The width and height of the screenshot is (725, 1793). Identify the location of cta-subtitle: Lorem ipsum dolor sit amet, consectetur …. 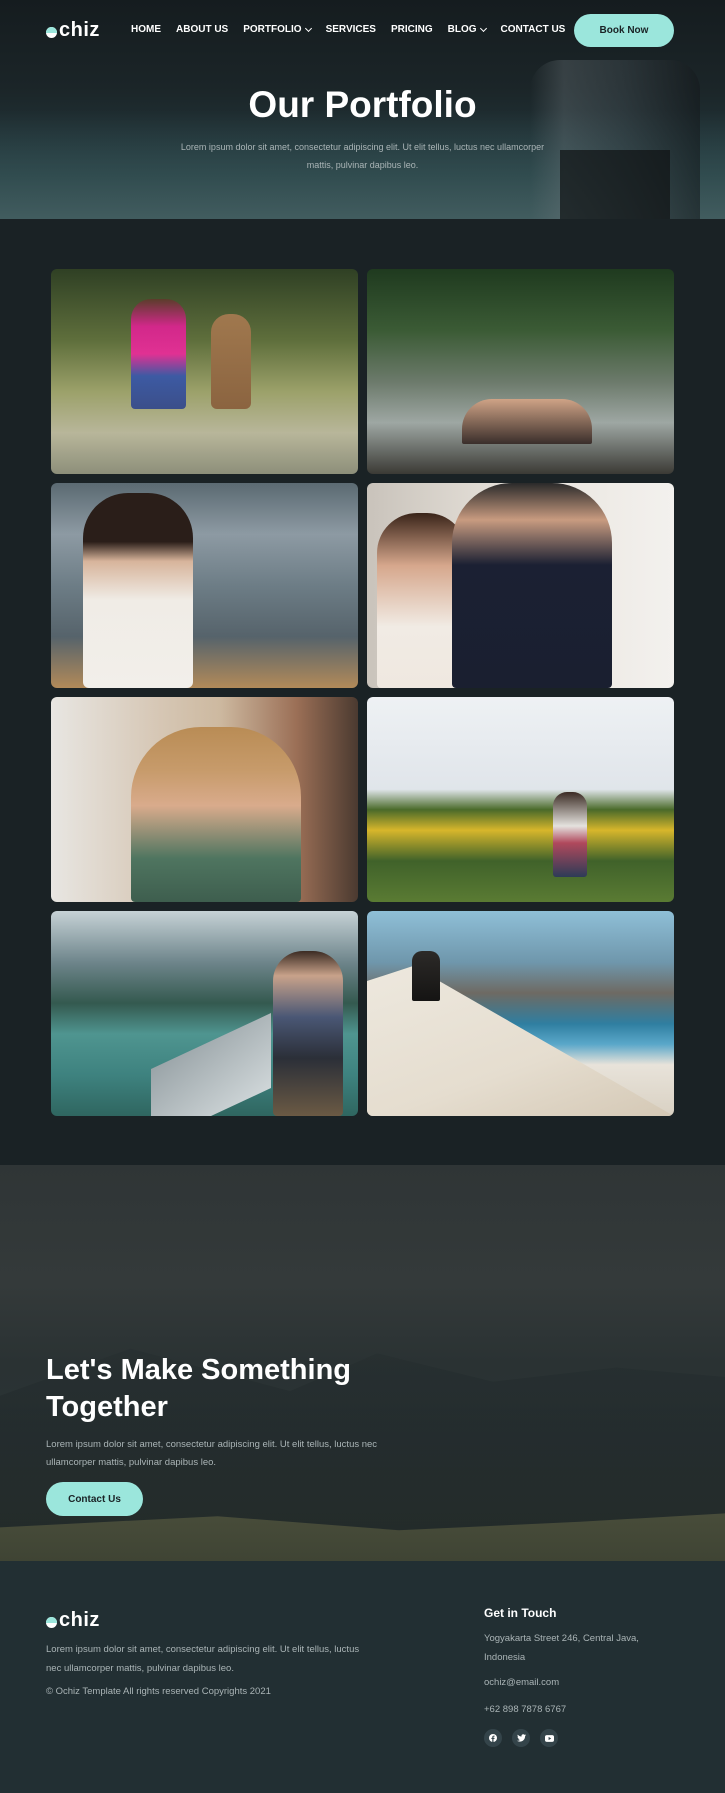
(212, 1453).